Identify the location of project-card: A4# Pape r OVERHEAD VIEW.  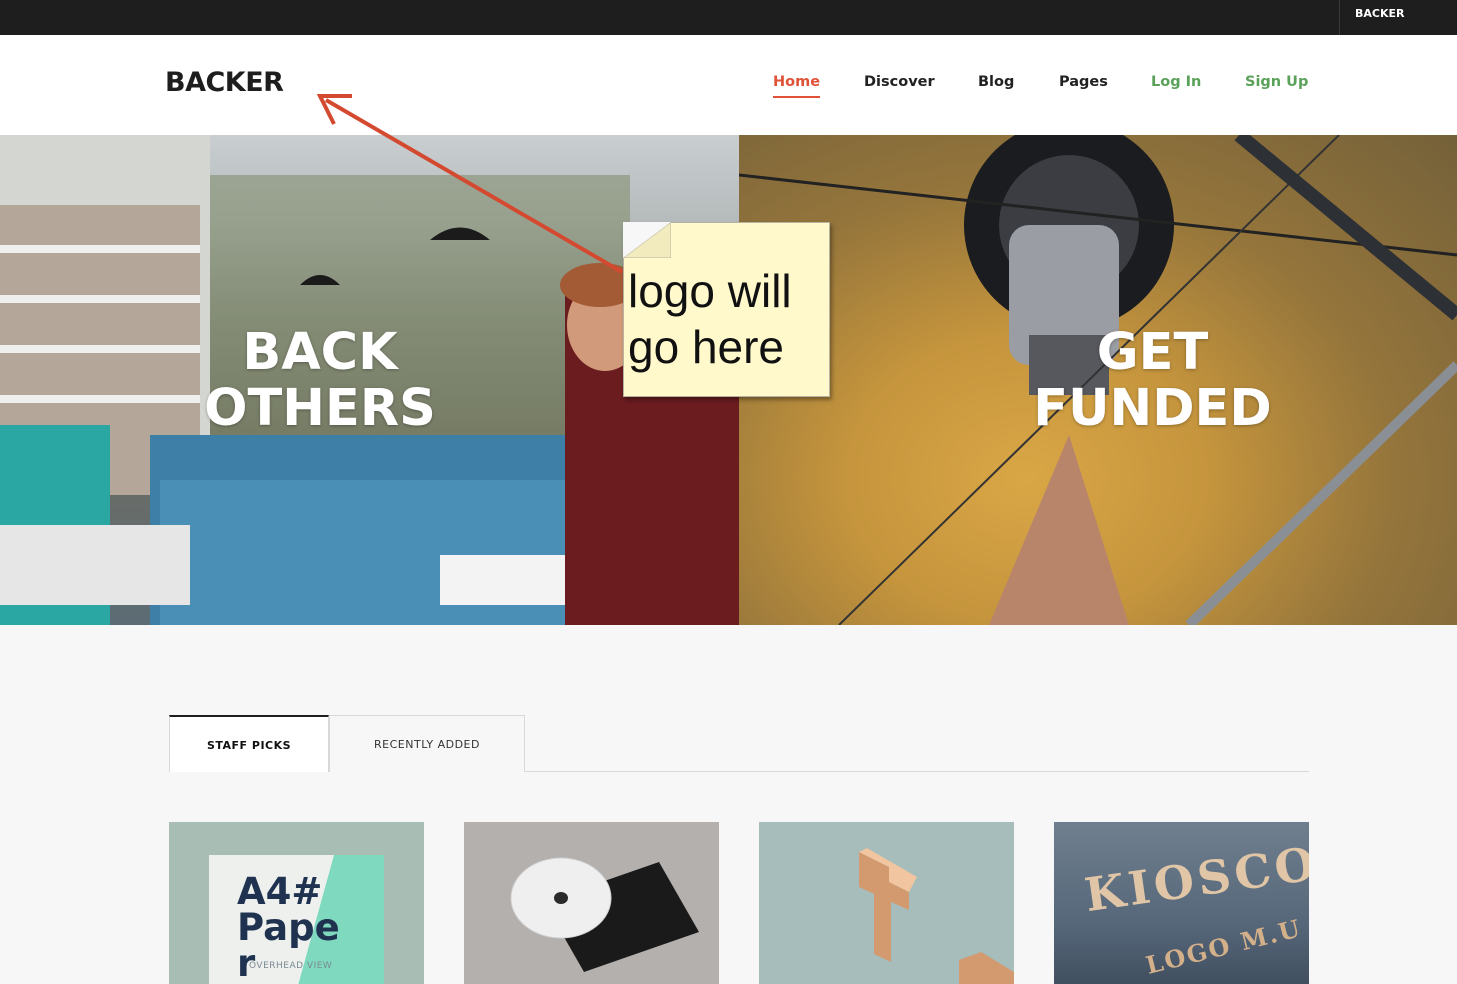
(296, 903).